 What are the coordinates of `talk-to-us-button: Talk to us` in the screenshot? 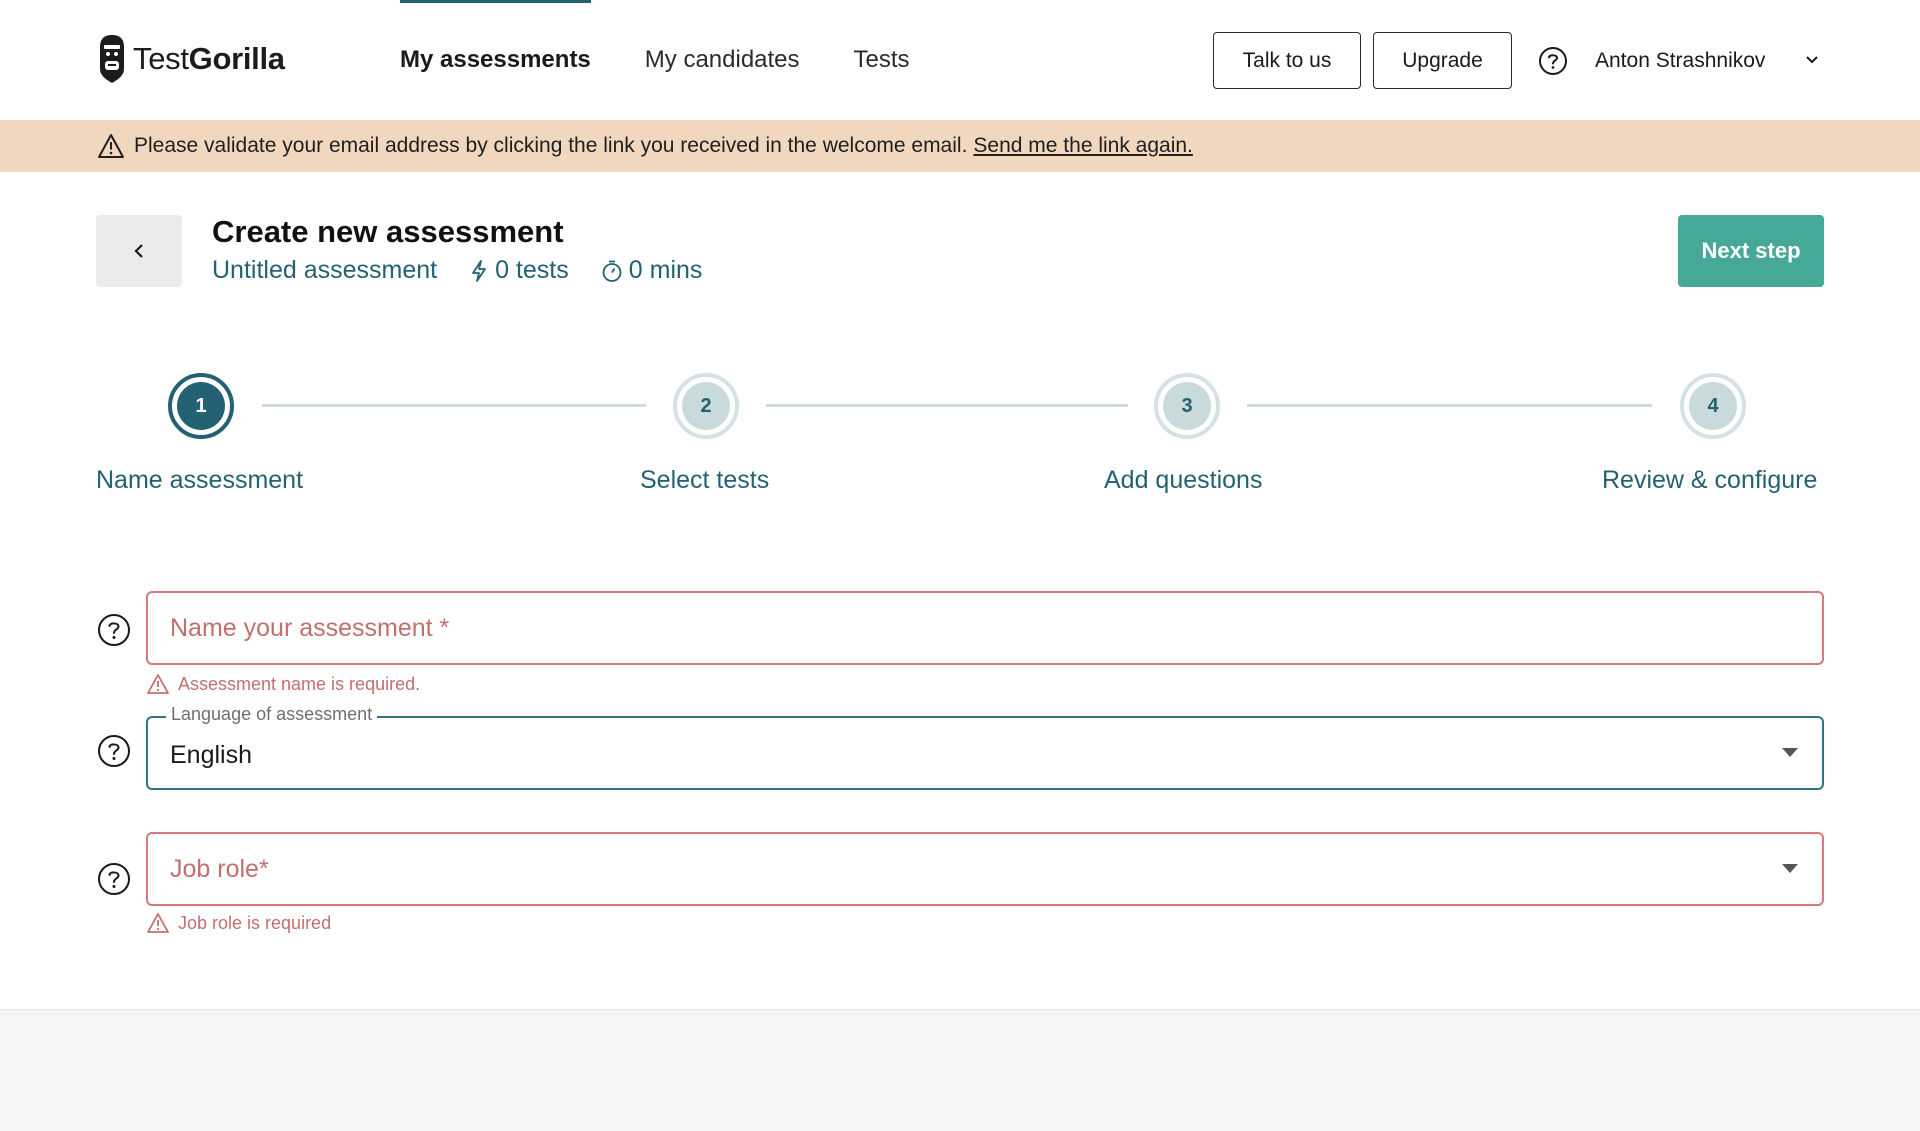 It's located at (1287, 60).